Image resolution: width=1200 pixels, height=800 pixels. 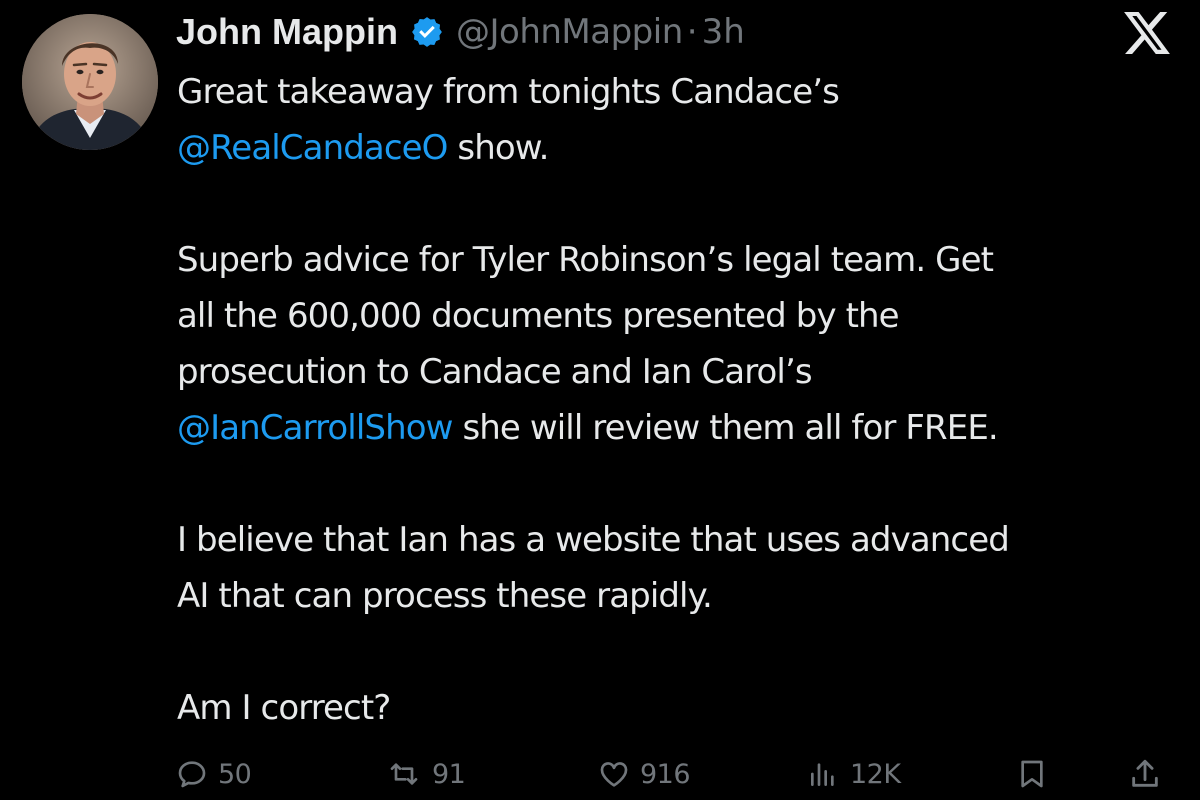 What do you see at coordinates (725, 428) in the screenshot?
I see `tweet-line-text: she will review them all for FREE.` at bounding box center [725, 428].